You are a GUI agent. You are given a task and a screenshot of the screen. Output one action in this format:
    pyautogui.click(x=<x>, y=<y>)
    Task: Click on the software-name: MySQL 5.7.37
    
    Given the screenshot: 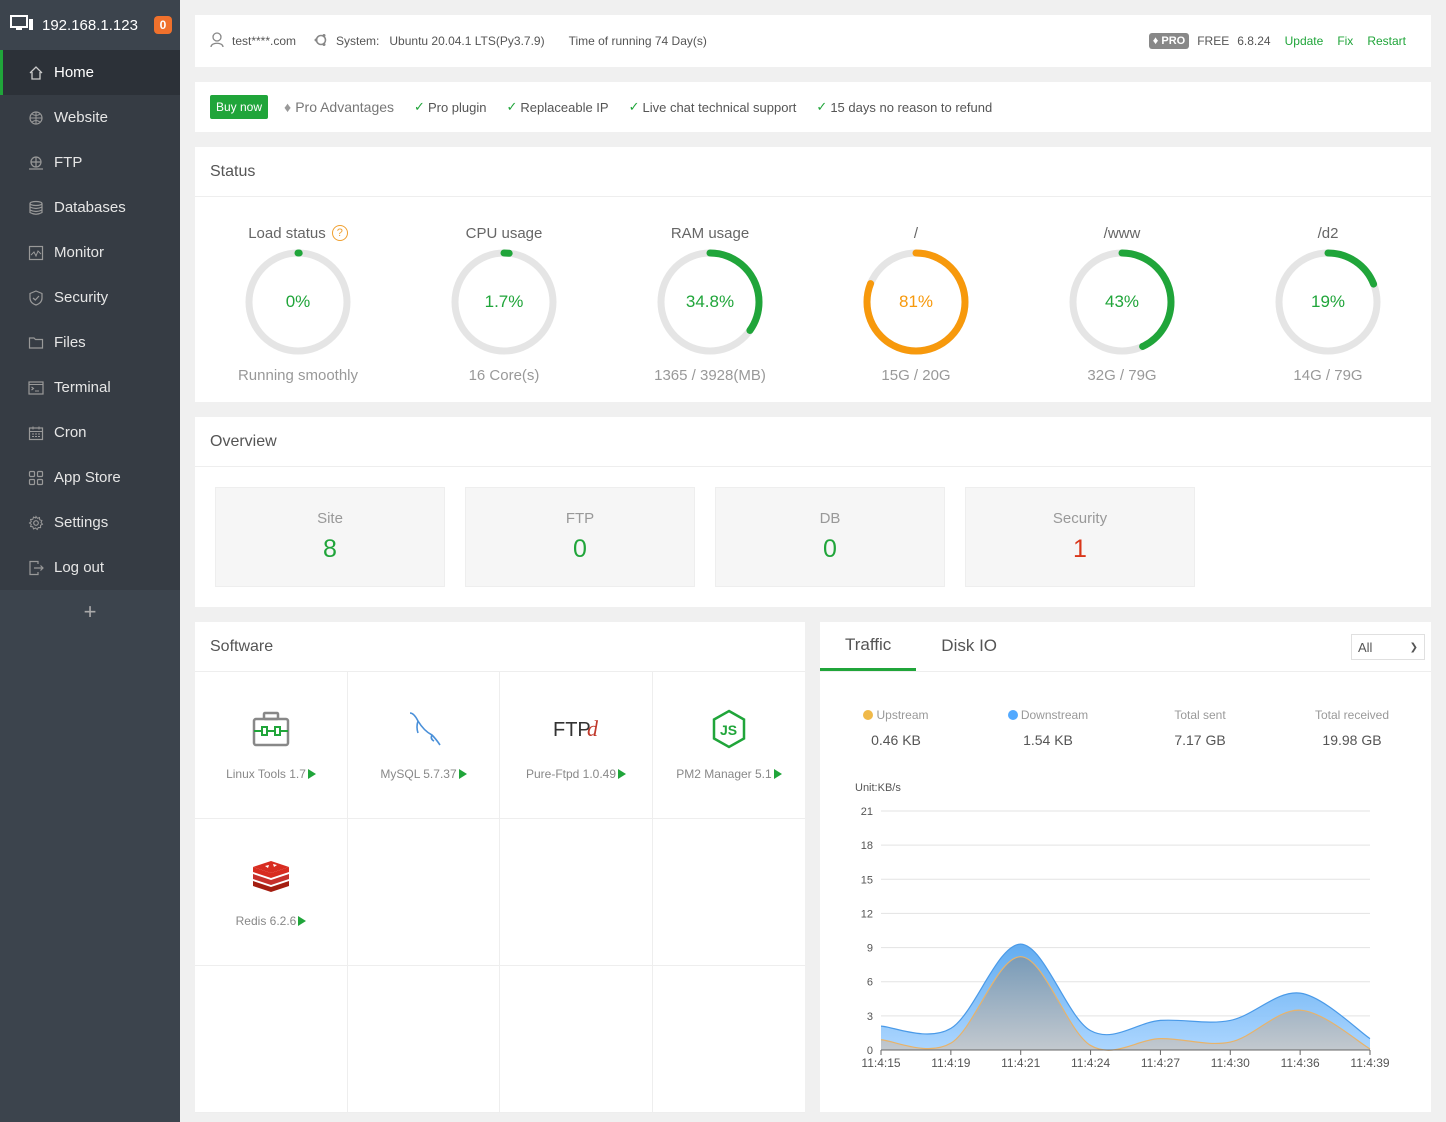 What is the action you would take?
    pyautogui.click(x=423, y=774)
    